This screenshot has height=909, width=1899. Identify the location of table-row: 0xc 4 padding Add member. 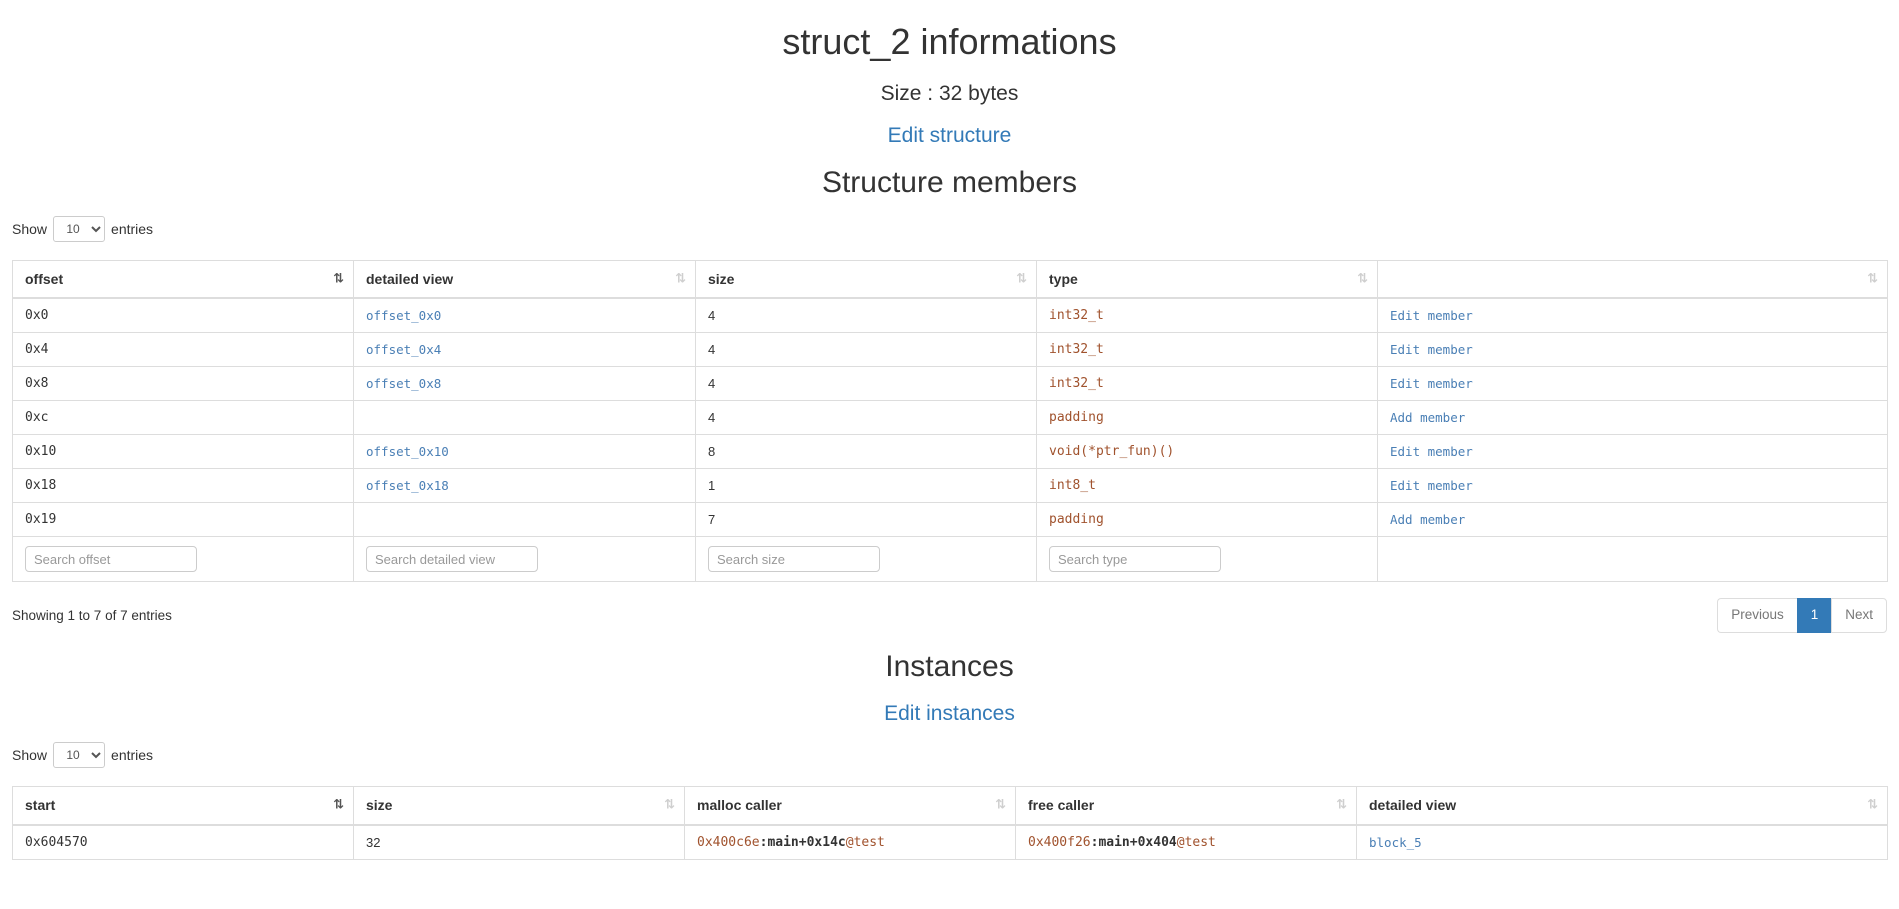
(950, 417).